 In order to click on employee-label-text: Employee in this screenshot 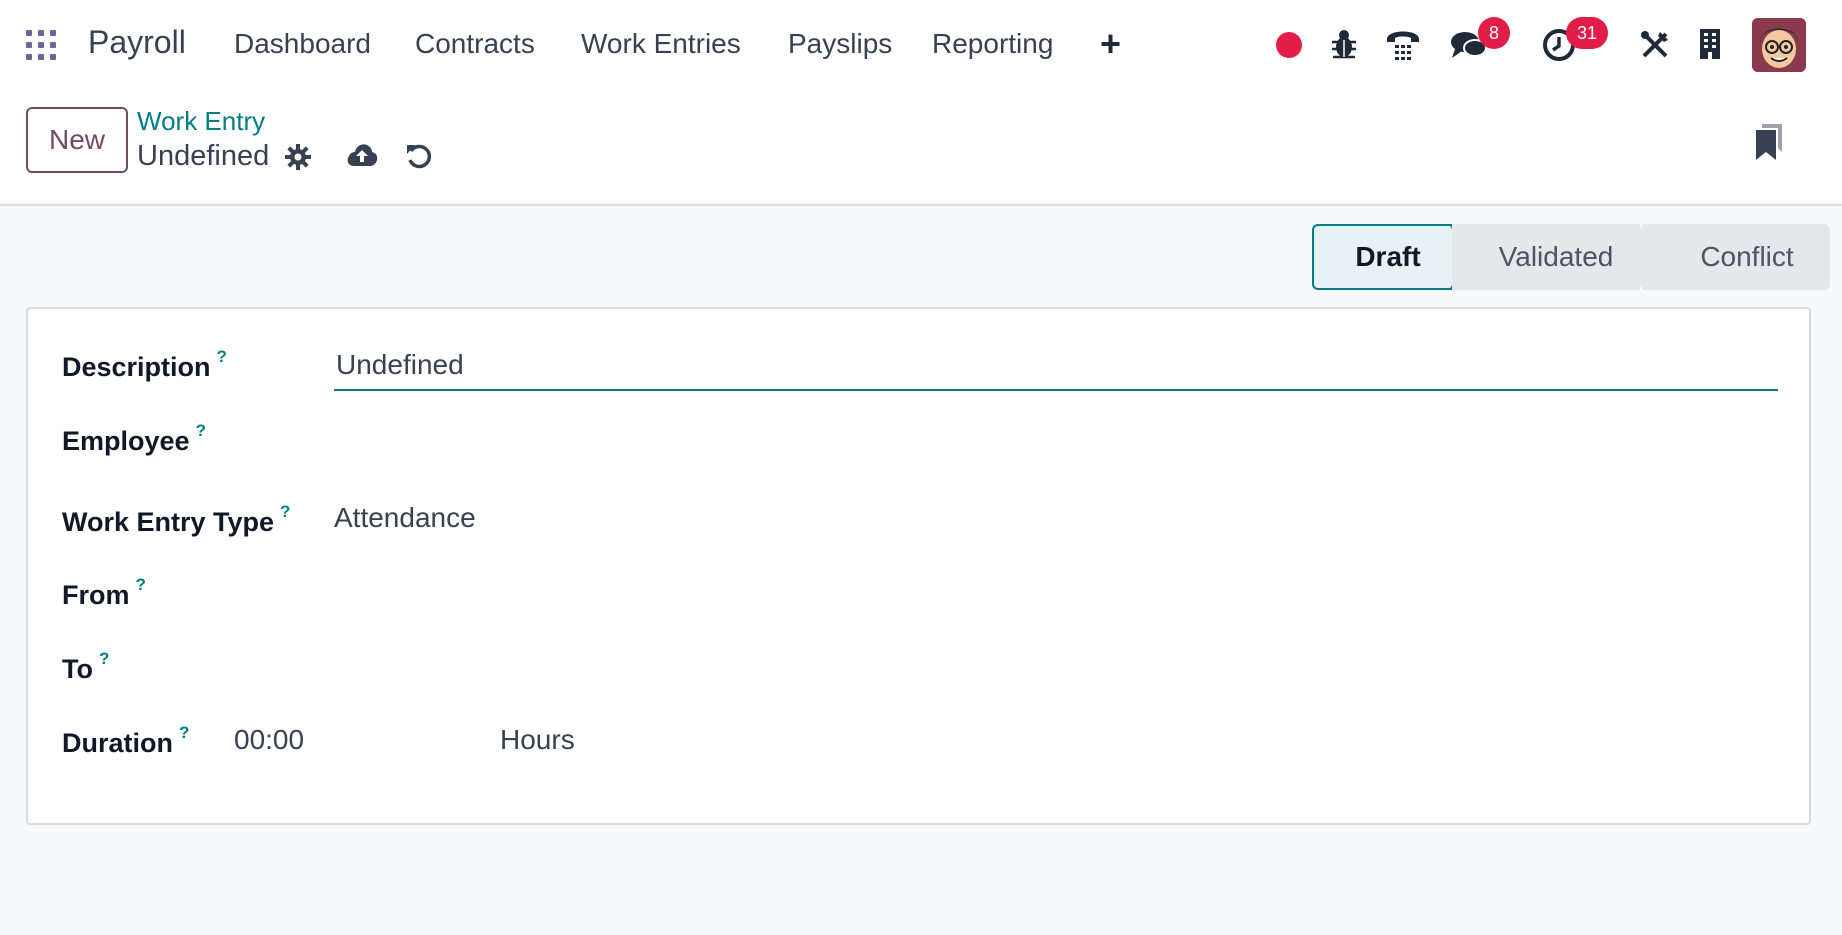, I will do `click(126, 441)`.